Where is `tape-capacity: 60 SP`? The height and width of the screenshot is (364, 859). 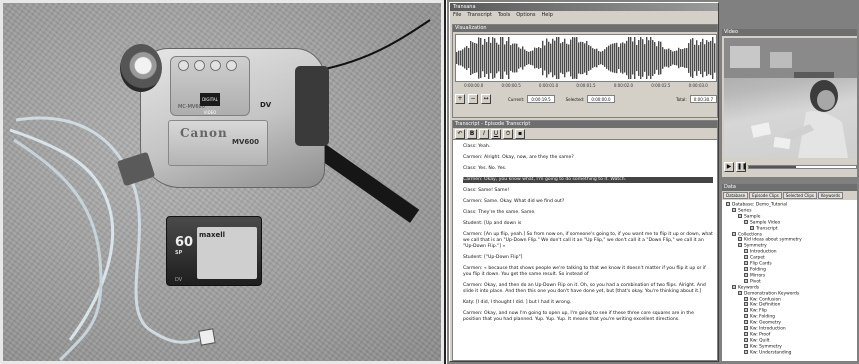 tape-capacity: 60 SP is located at coordinates (184, 245).